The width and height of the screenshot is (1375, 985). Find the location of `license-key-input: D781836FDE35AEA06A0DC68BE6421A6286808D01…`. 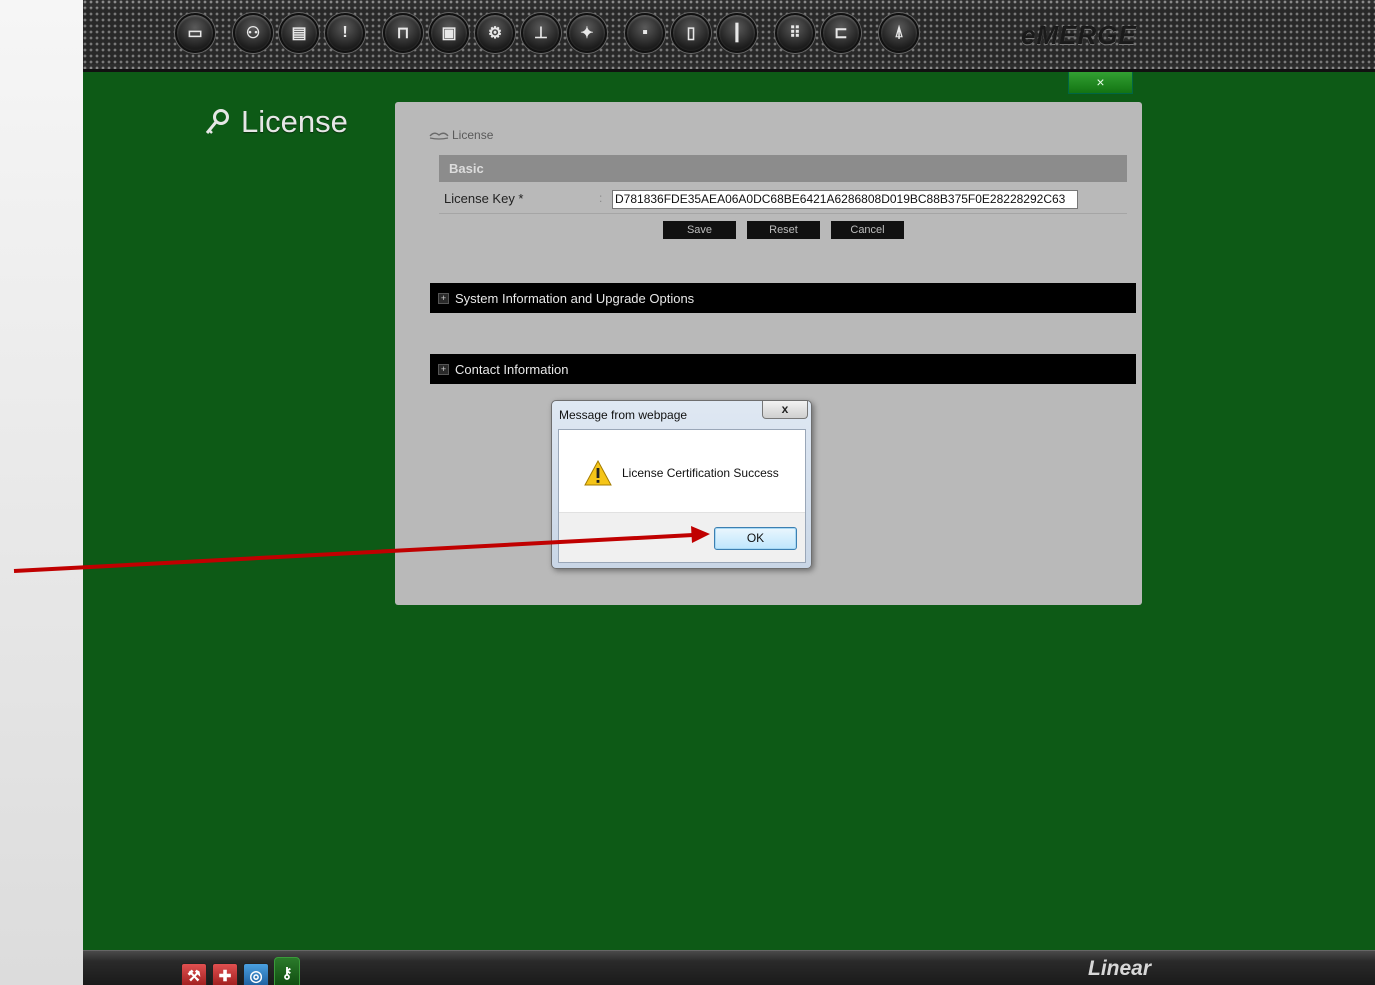

license-key-input: D781836FDE35AEA06A0DC68BE6421A6286808D01… is located at coordinates (845, 199).